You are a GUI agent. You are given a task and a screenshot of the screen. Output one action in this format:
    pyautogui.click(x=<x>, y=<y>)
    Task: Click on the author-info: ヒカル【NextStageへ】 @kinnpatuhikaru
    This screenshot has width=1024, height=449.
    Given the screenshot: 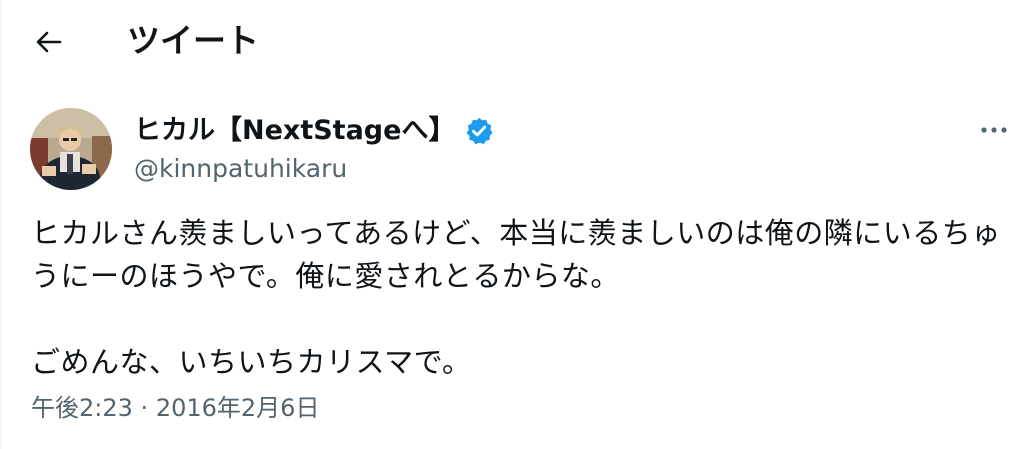 What is the action you would take?
    pyautogui.click(x=314, y=149)
    